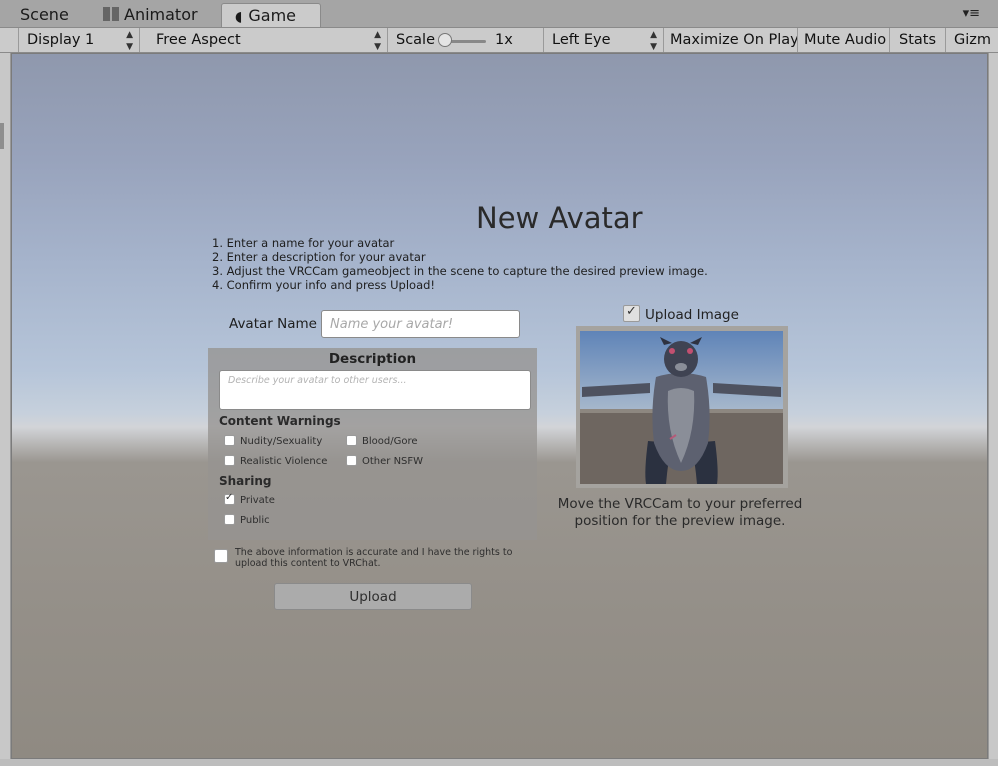  I want to click on nsfw-checkbox-row: Other NSFW, so click(384, 461).